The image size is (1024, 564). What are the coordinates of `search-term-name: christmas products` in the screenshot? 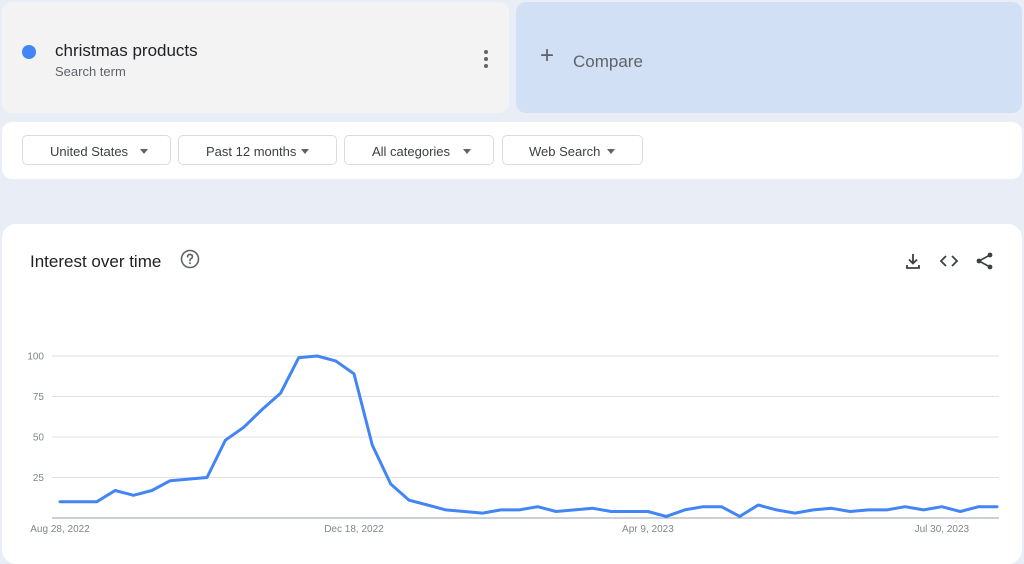 It's located at (126, 51).